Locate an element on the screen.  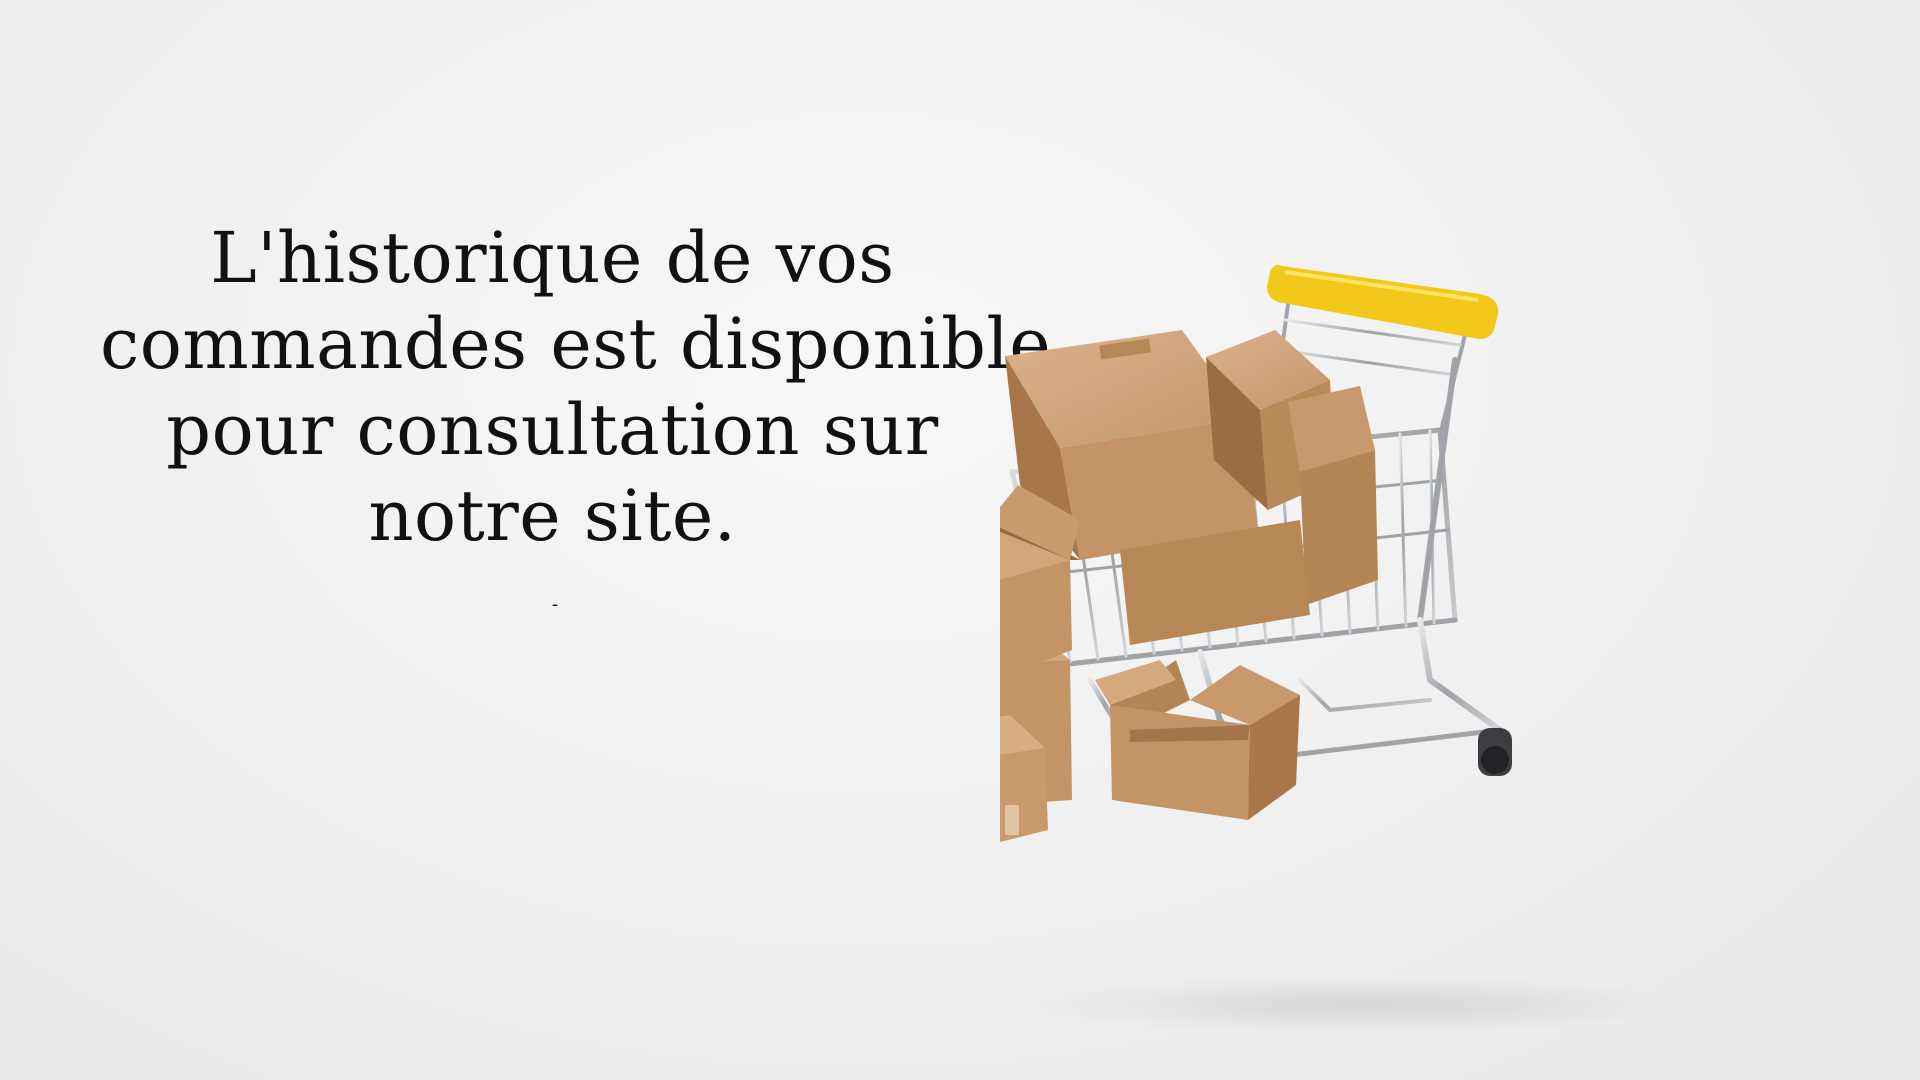
headline-line-3: pour consultation sur is located at coordinates (552, 430).